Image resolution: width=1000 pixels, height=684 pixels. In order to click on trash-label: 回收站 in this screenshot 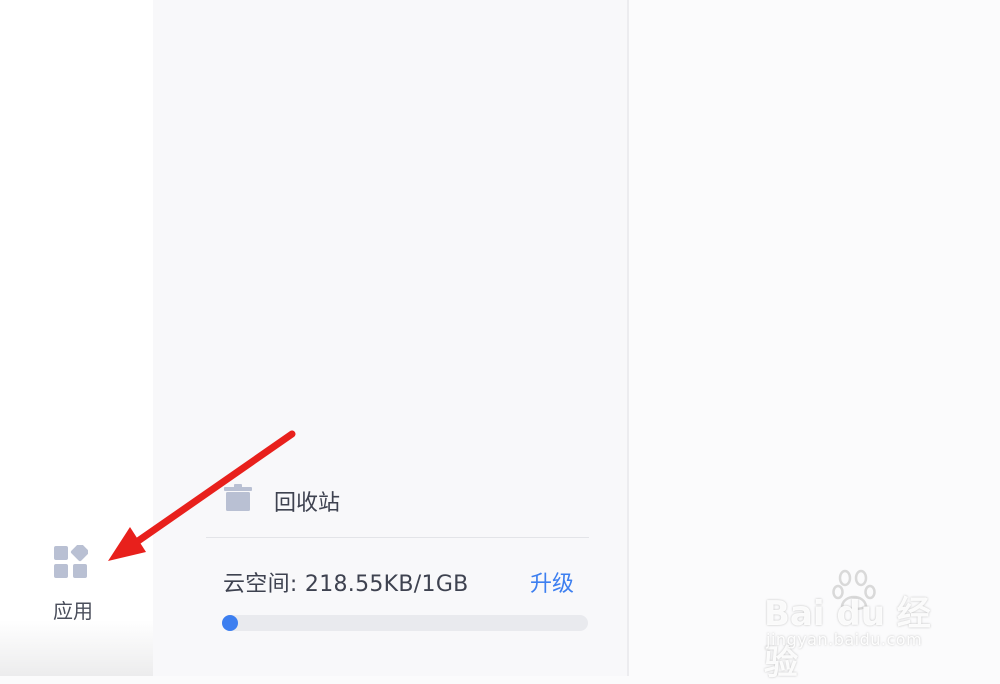, I will do `click(307, 503)`.